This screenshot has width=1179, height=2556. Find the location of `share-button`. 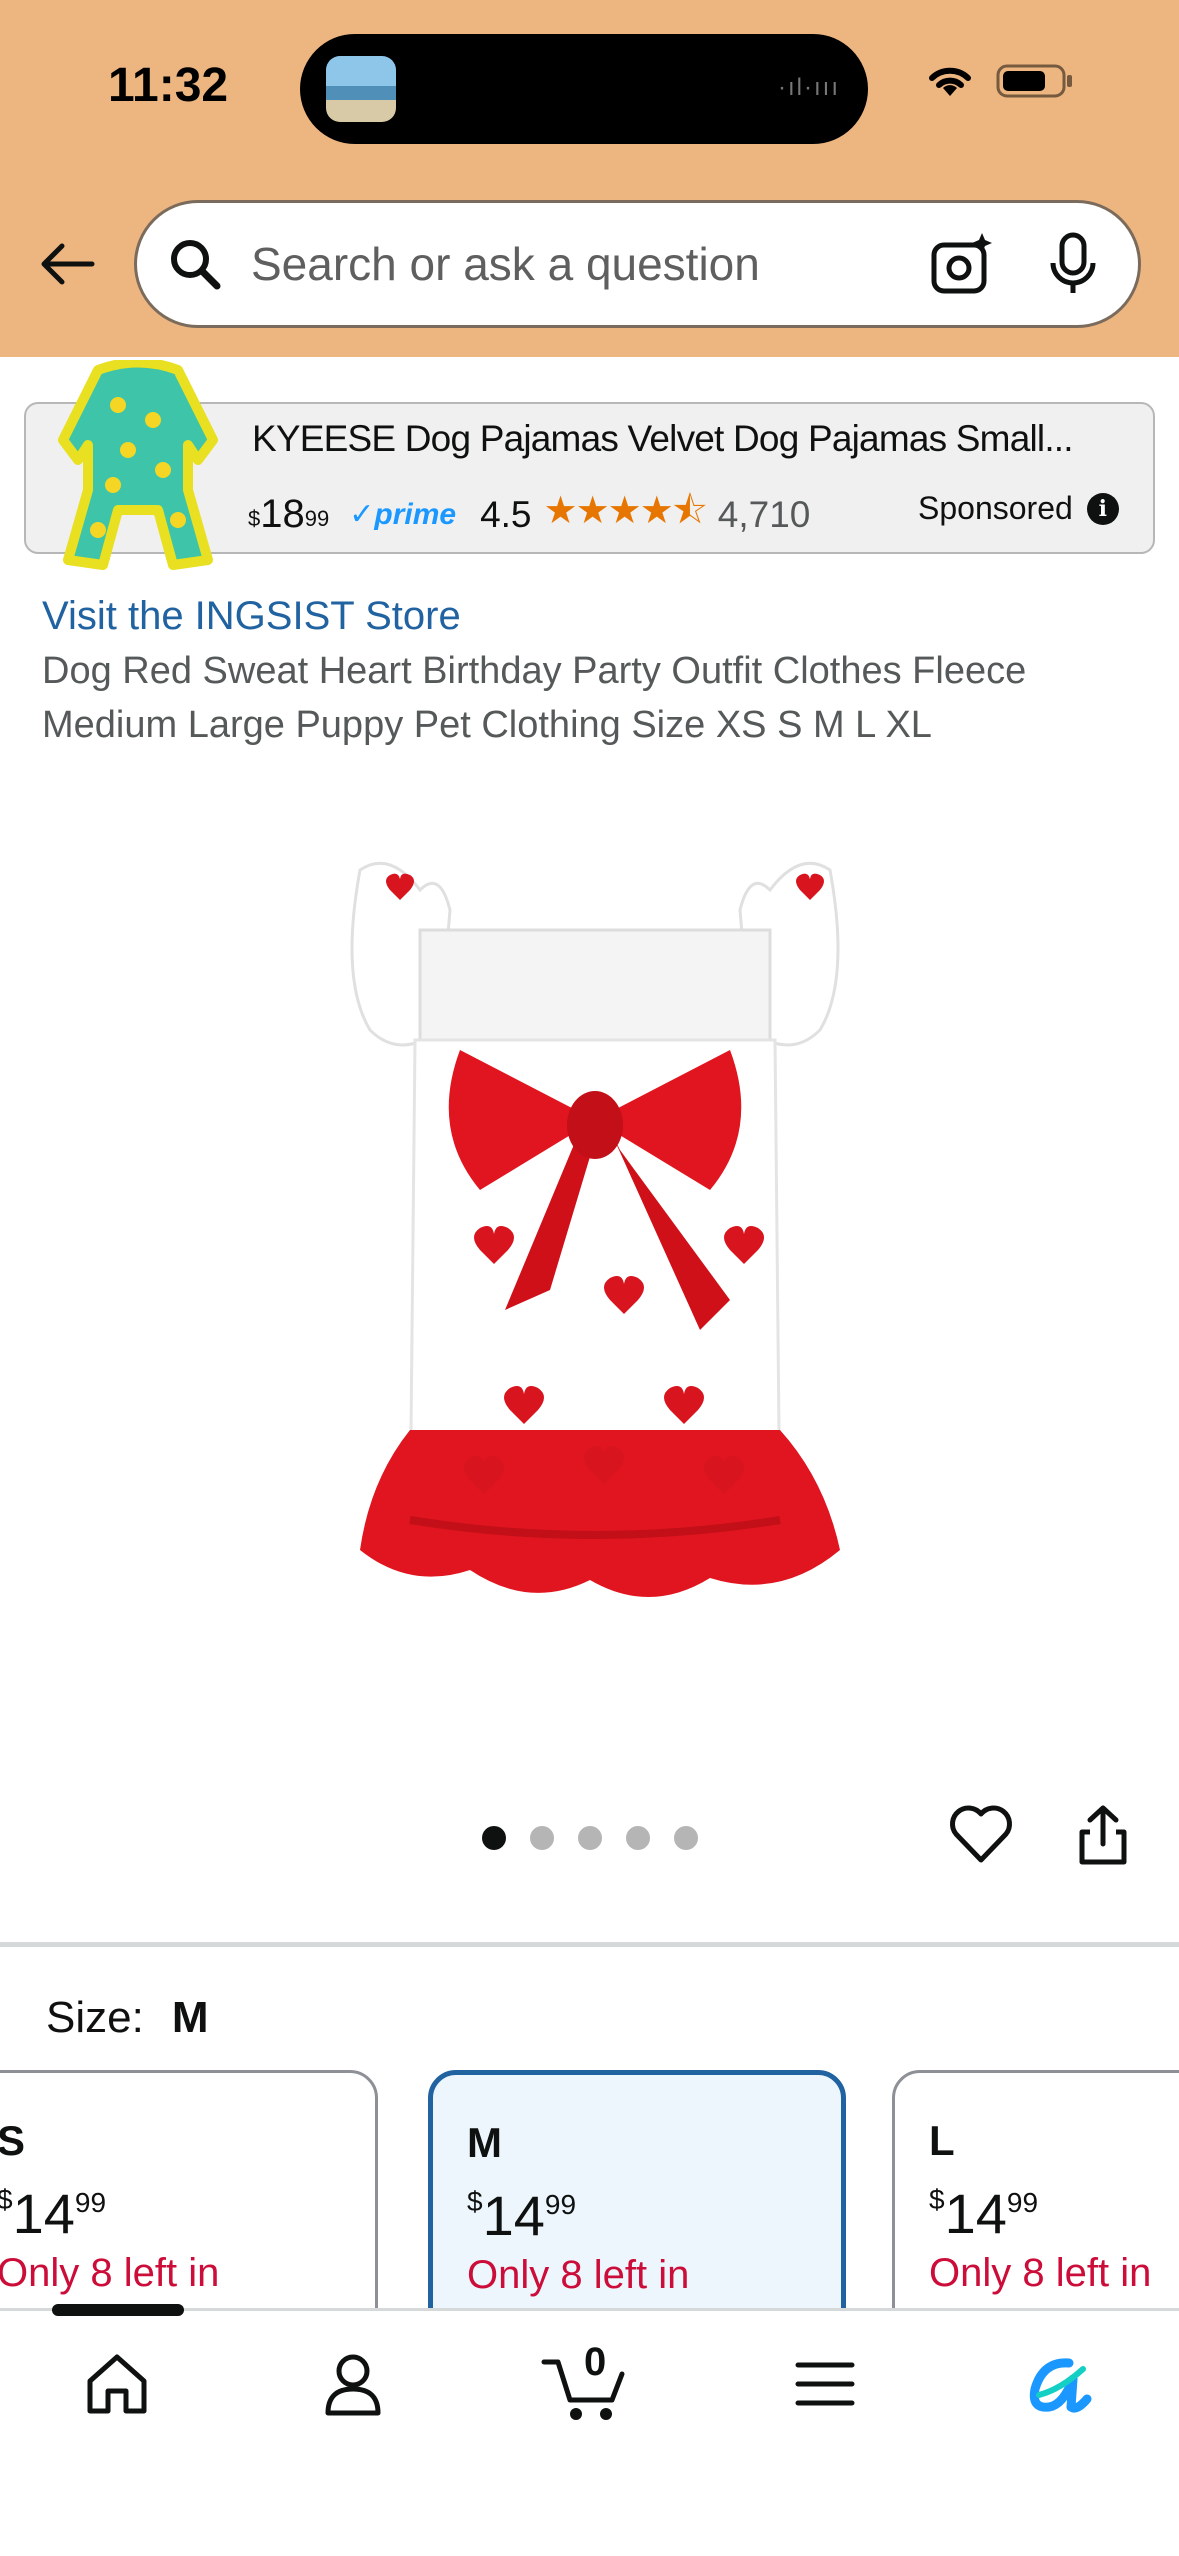

share-button is located at coordinates (1103, 1835).